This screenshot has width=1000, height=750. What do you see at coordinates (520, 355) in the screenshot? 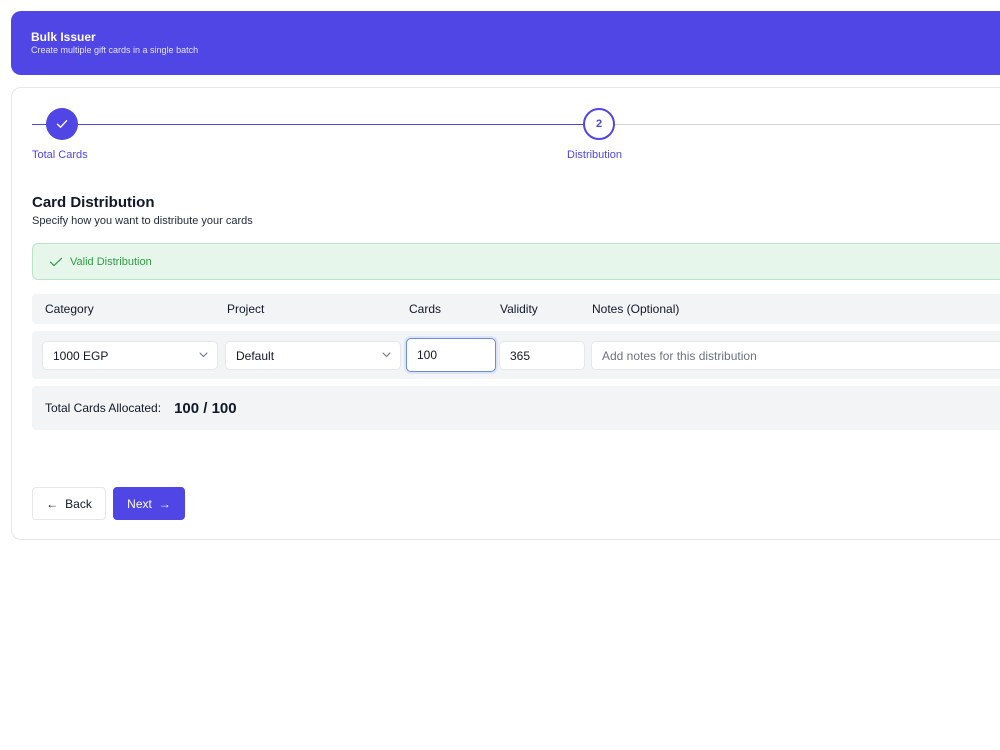
I see `validity-input-value: 365` at bounding box center [520, 355].